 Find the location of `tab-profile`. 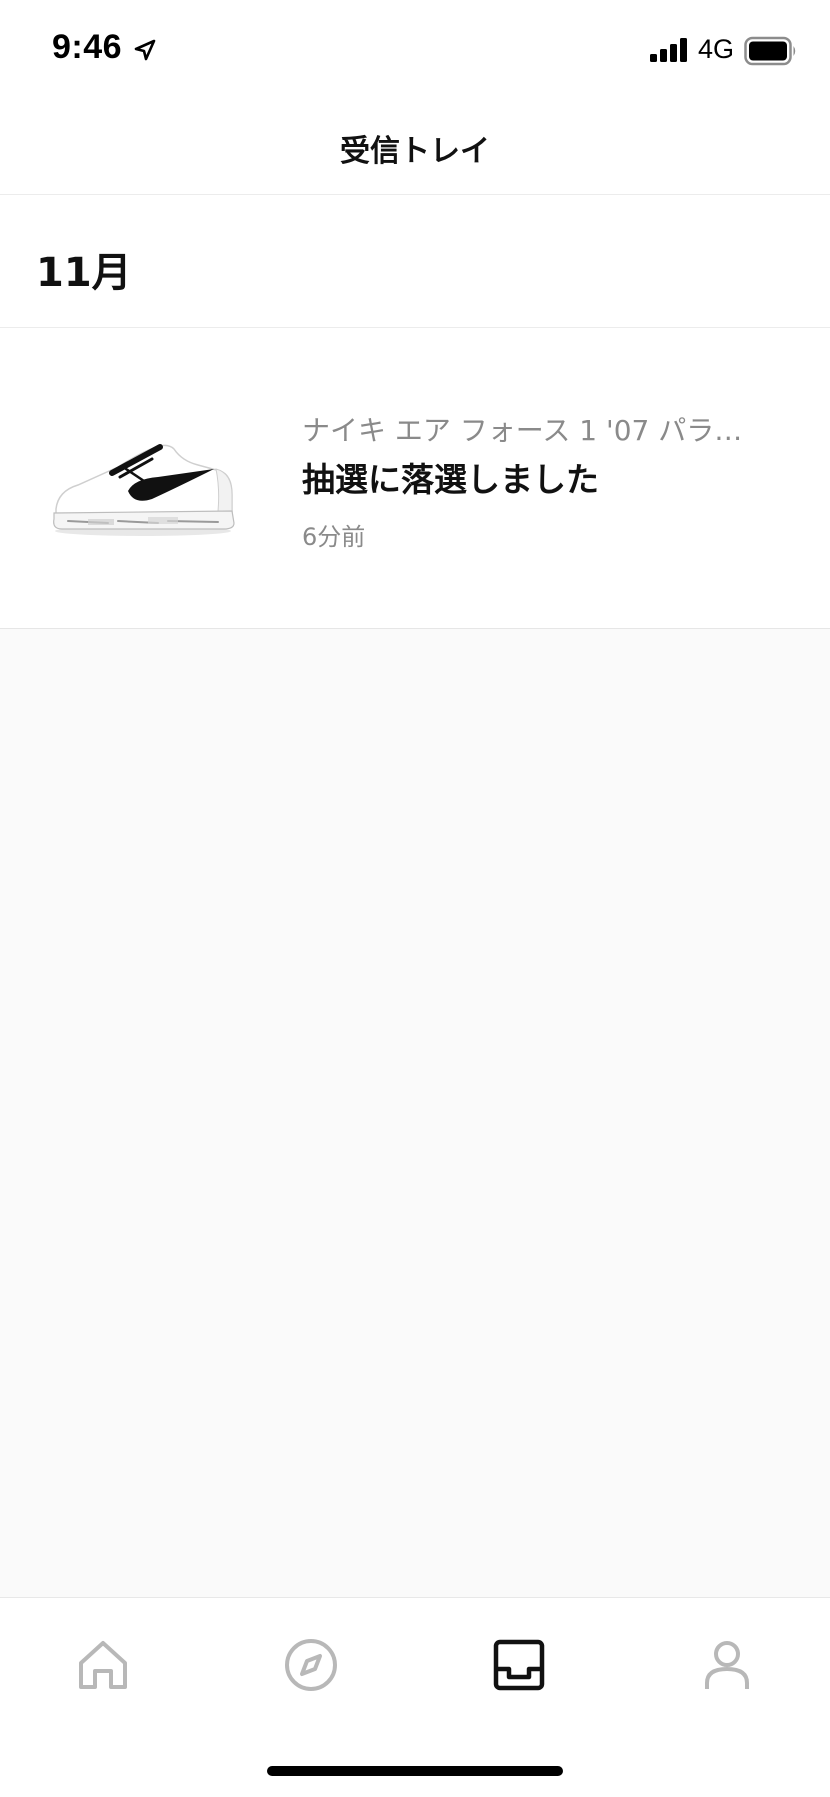

tab-profile is located at coordinates (727, 1665).